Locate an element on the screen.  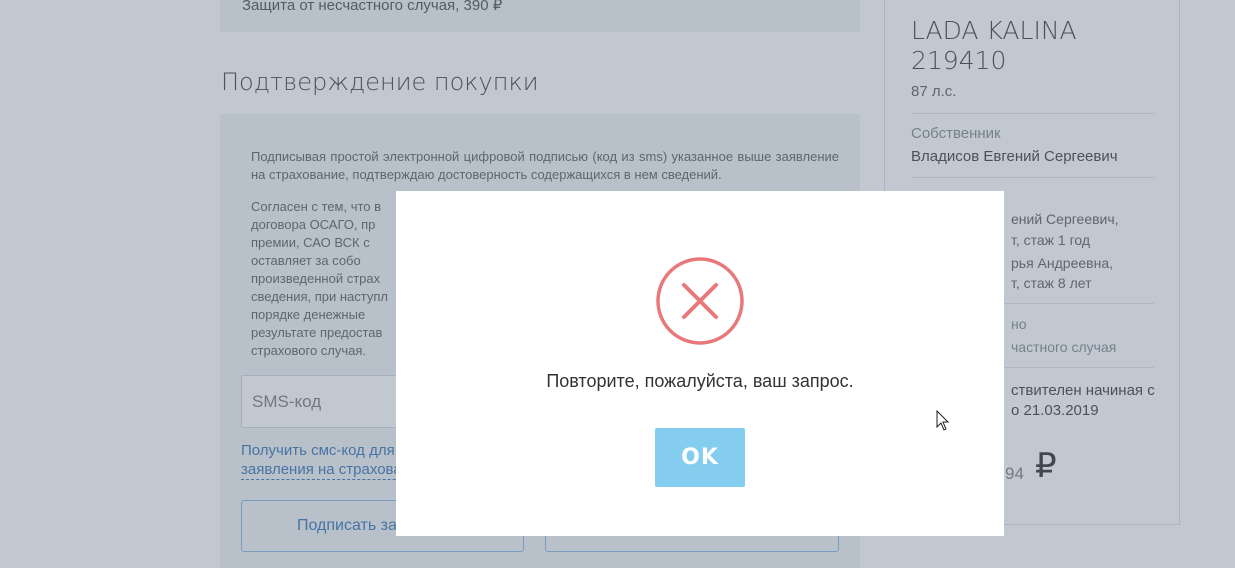
ok-button: OK is located at coordinates (700, 457).